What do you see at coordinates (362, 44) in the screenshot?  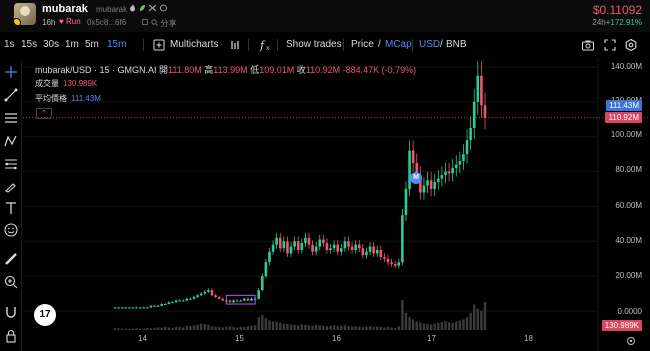 I see `price-toggle: Price` at bounding box center [362, 44].